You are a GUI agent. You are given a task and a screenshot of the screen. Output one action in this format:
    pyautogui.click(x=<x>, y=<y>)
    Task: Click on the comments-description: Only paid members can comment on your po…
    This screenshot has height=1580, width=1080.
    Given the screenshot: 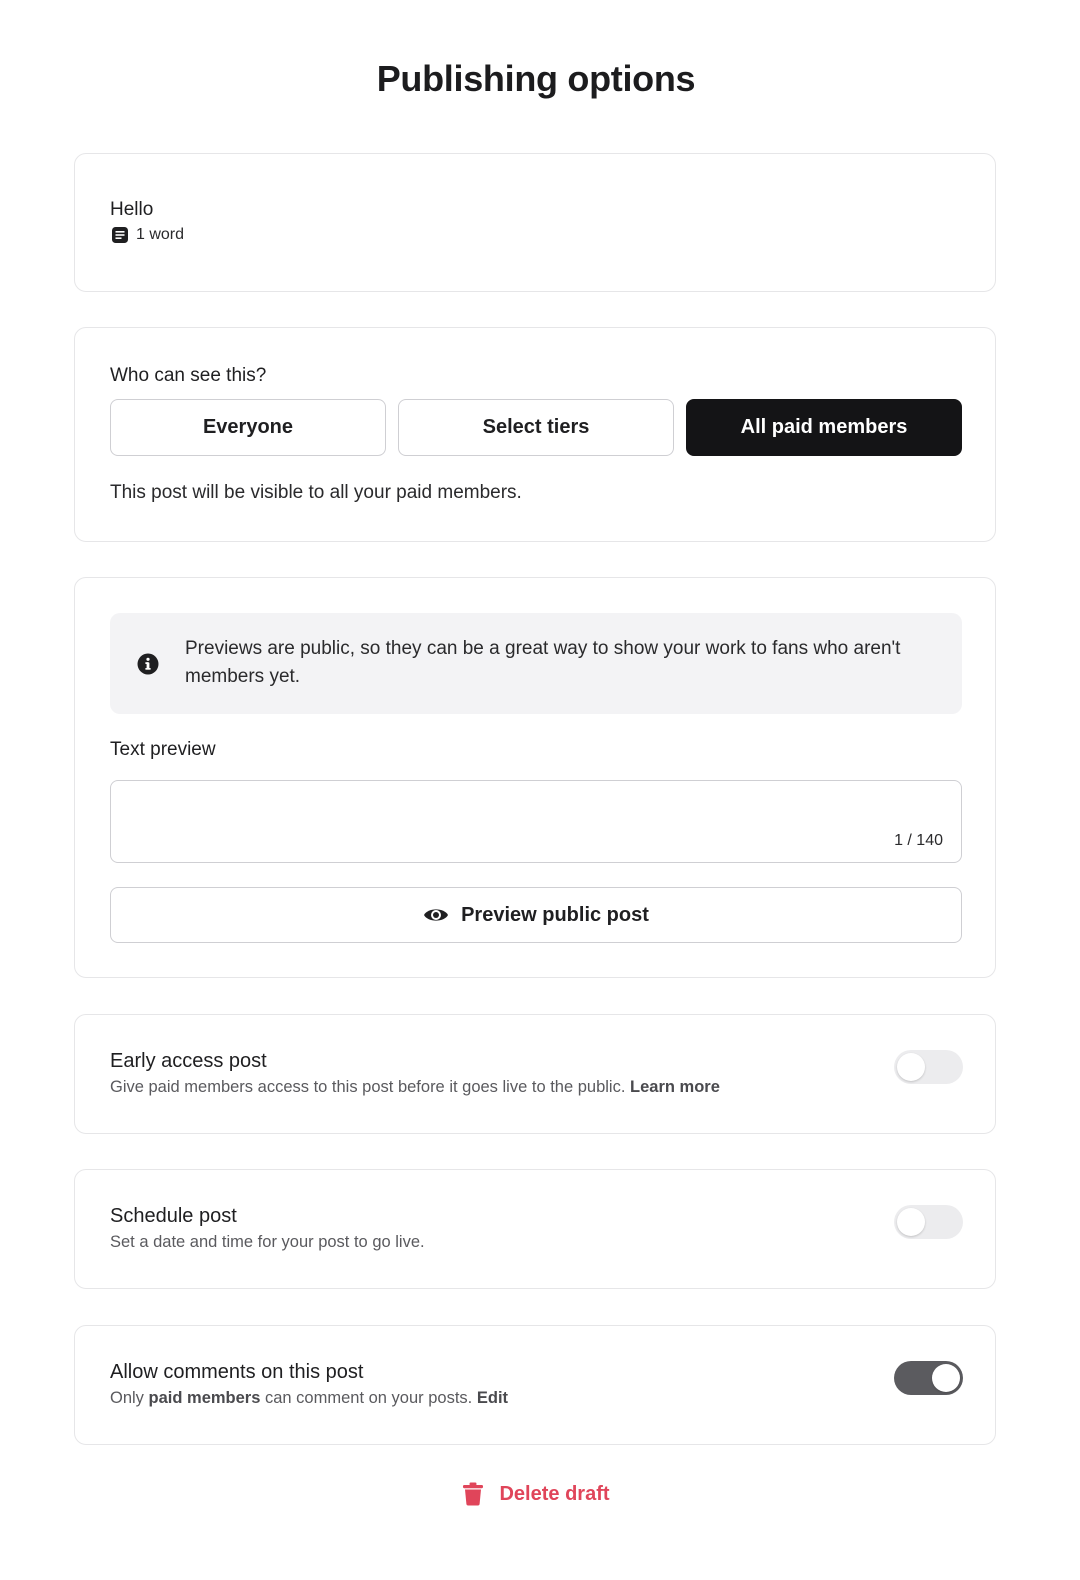 What is the action you would take?
    pyautogui.click(x=309, y=1398)
    